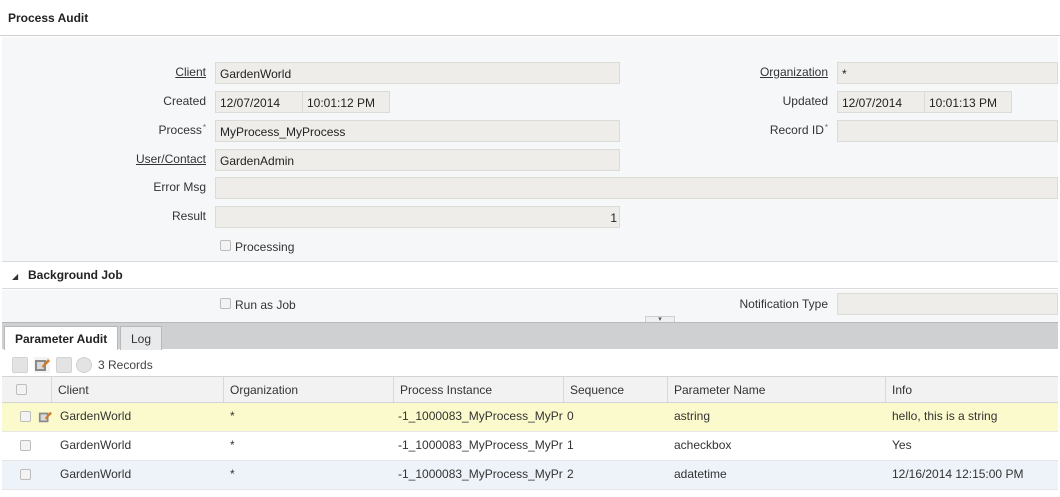 The image size is (1060, 497). Describe the element at coordinates (75, 275) in the screenshot. I see `background-job-title: Background Job` at that location.